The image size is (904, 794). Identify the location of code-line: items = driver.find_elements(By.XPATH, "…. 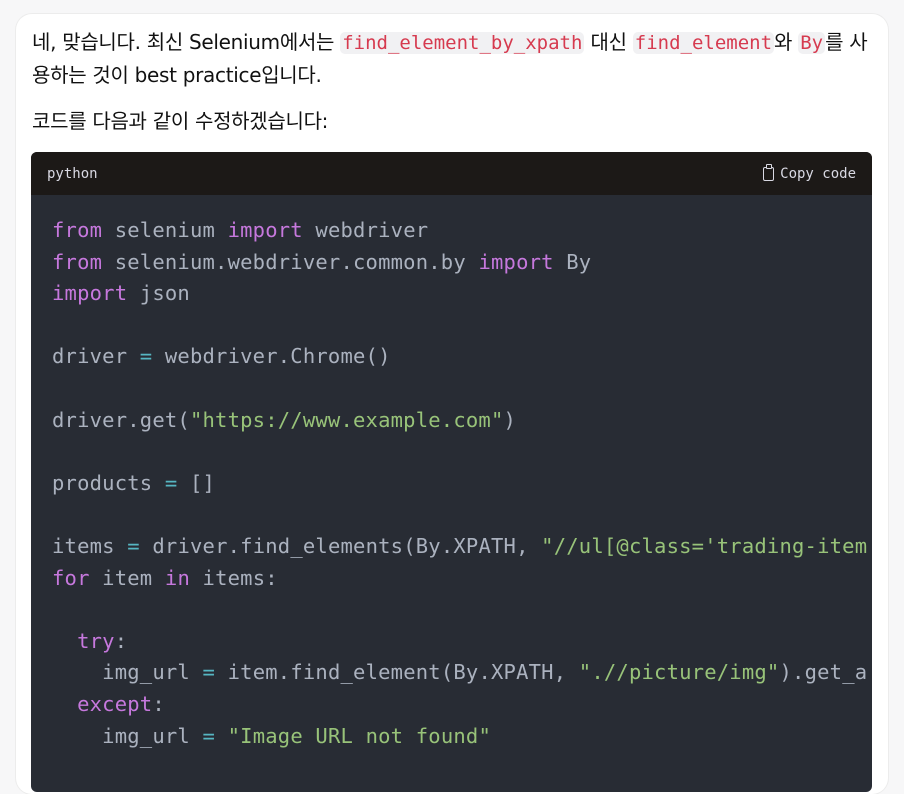
(462, 547).